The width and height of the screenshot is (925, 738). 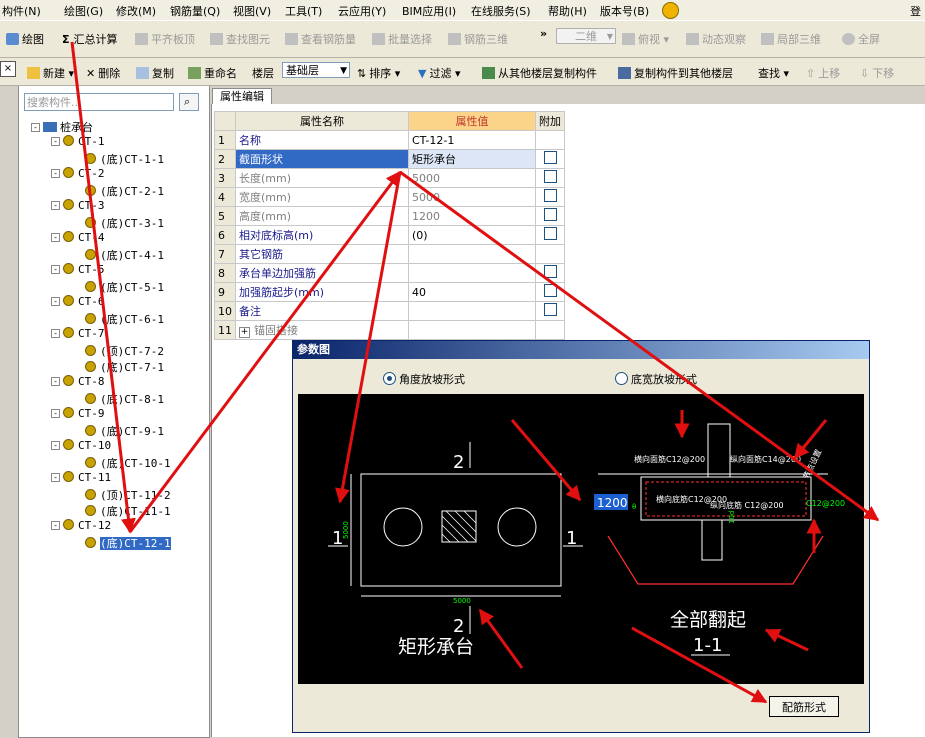 What do you see at coordinates (786, 640) in the screenshot?
I see `arrow-section-caption` at bounding box center [786, 640].